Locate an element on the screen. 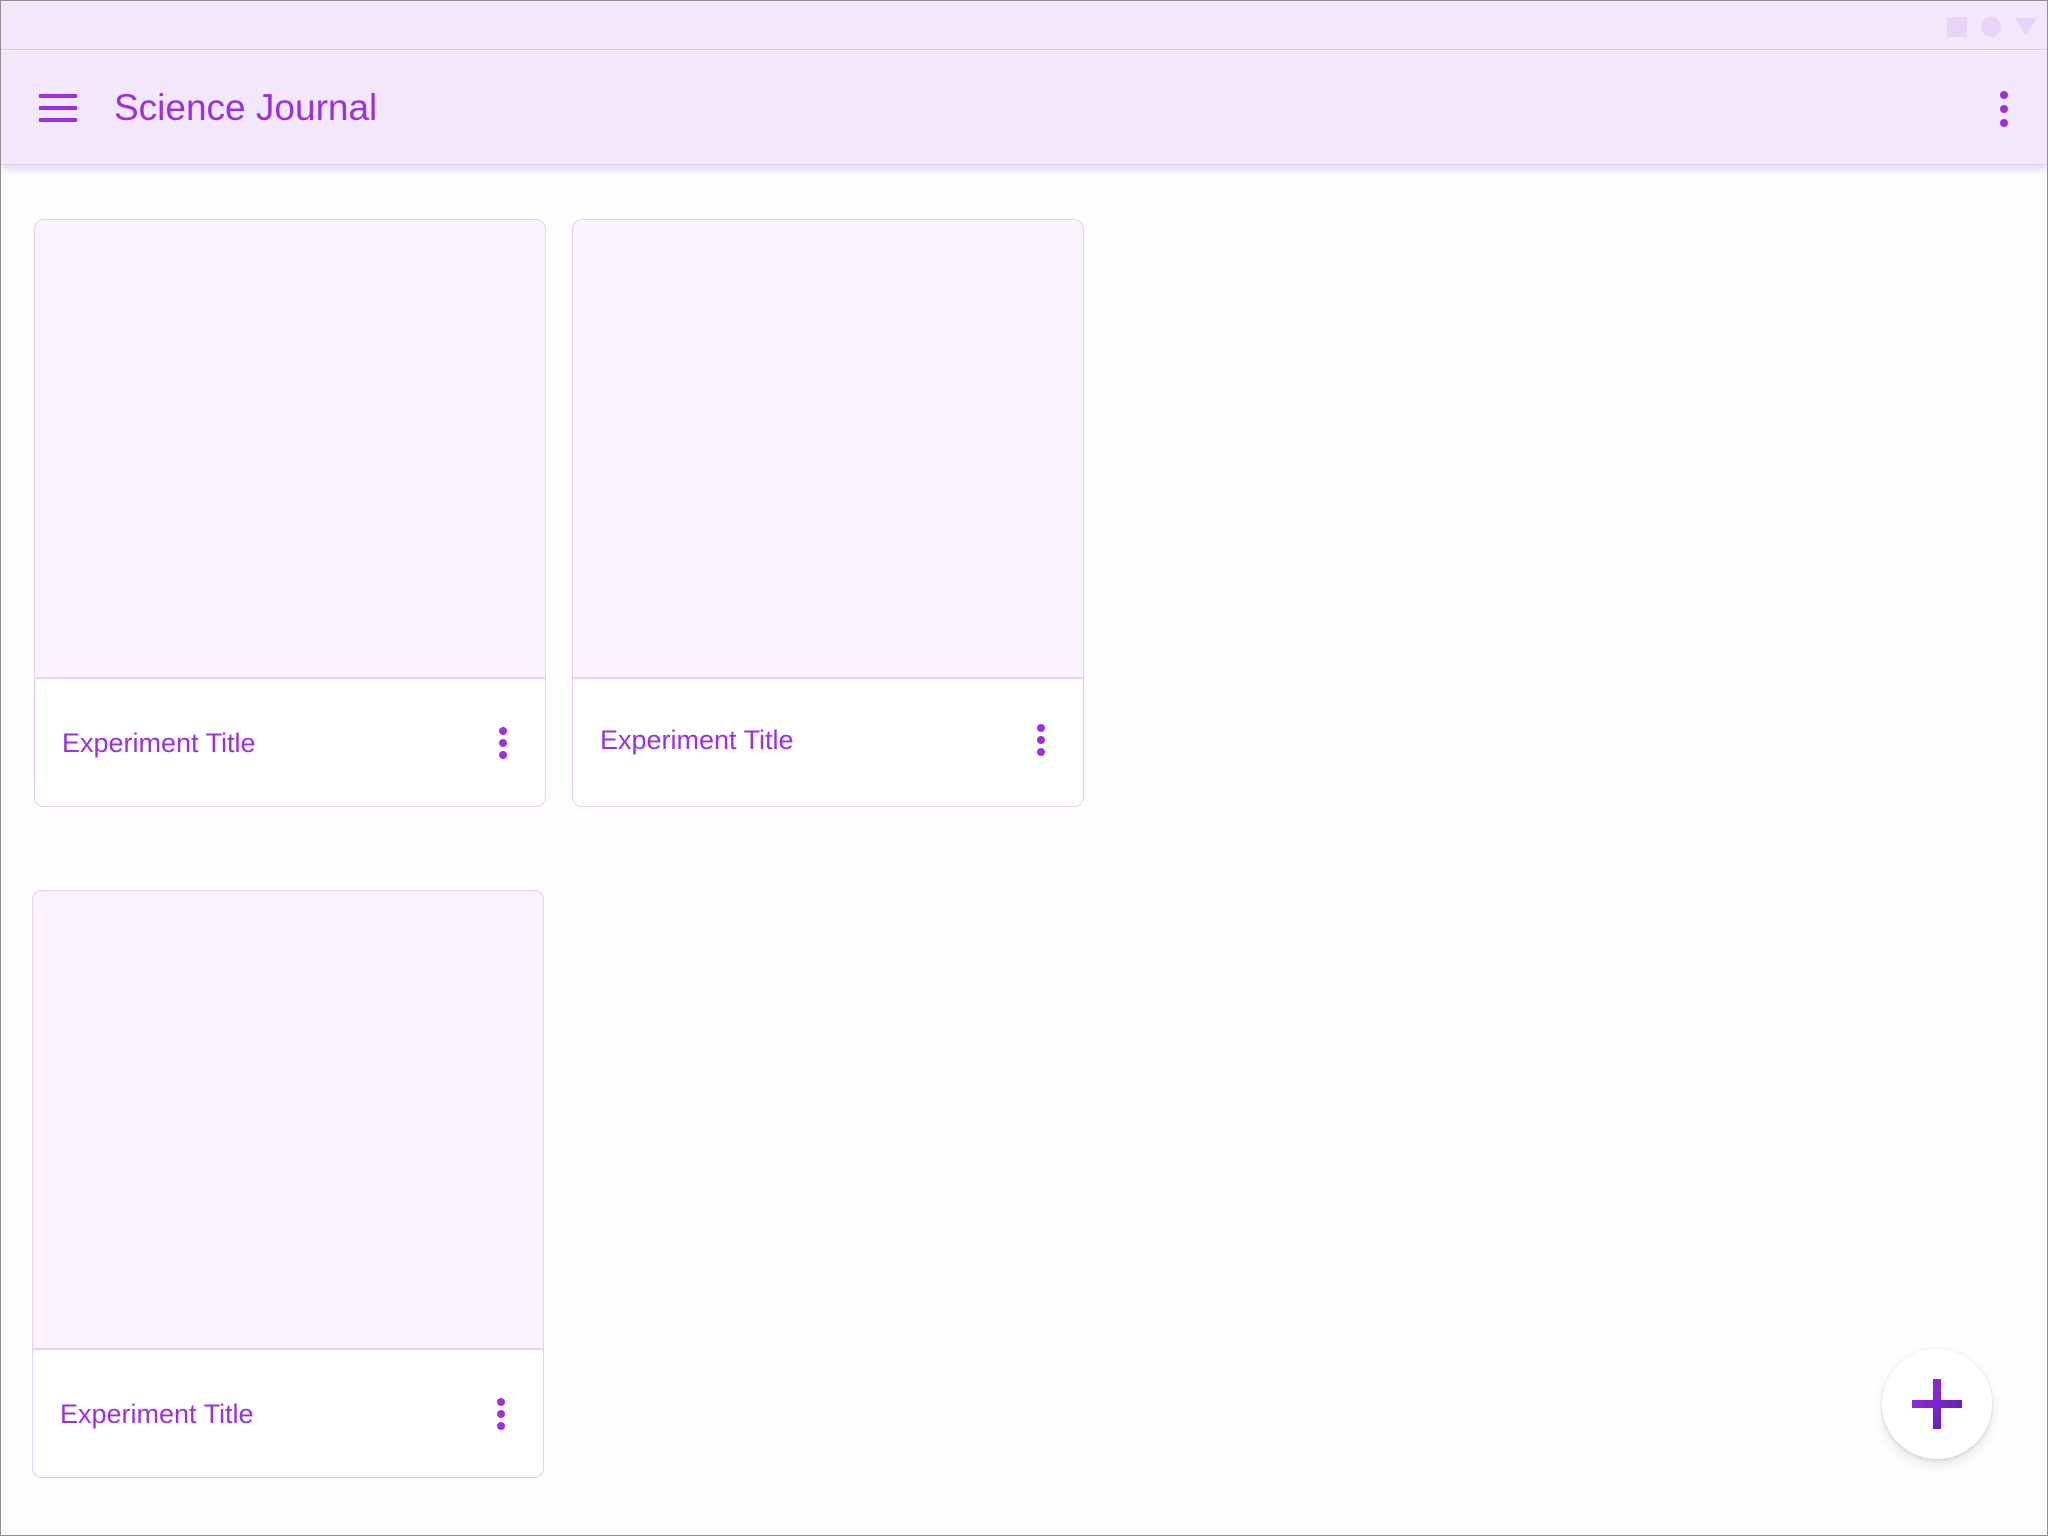 This screenshot has width=2048, height=1536. status-bar is located at coordinates (1024, 25).